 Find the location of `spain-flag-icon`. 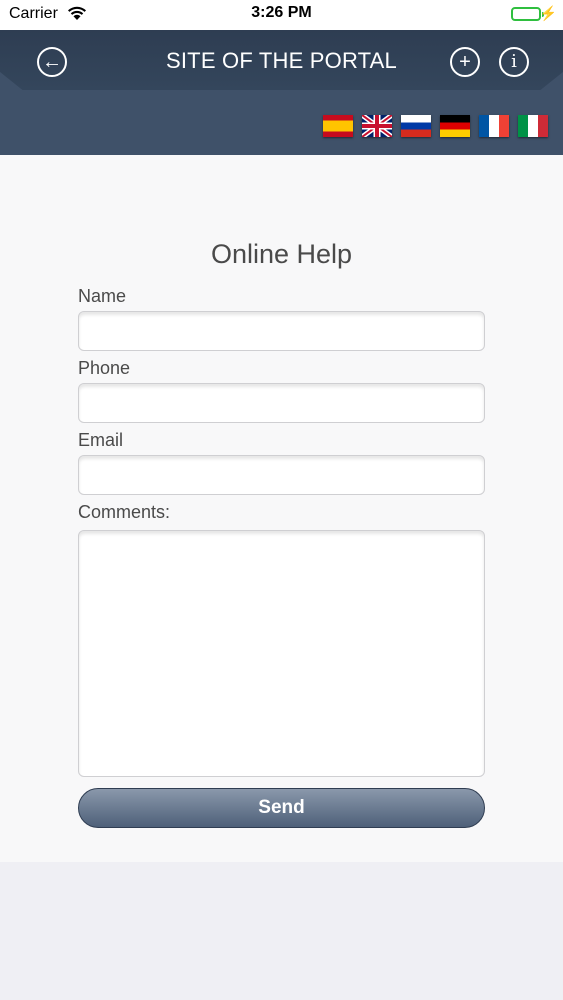

spain-flag-icon is located at coordinates (338, 126).